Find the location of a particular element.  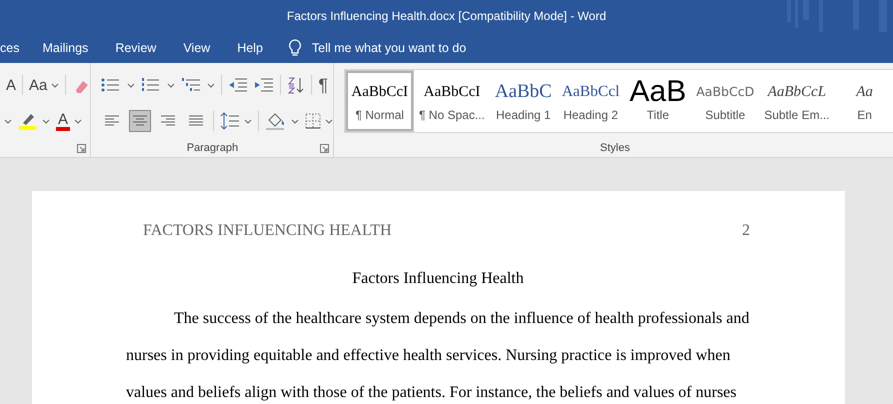

align-left-icon is located at coordinates (112, 121).